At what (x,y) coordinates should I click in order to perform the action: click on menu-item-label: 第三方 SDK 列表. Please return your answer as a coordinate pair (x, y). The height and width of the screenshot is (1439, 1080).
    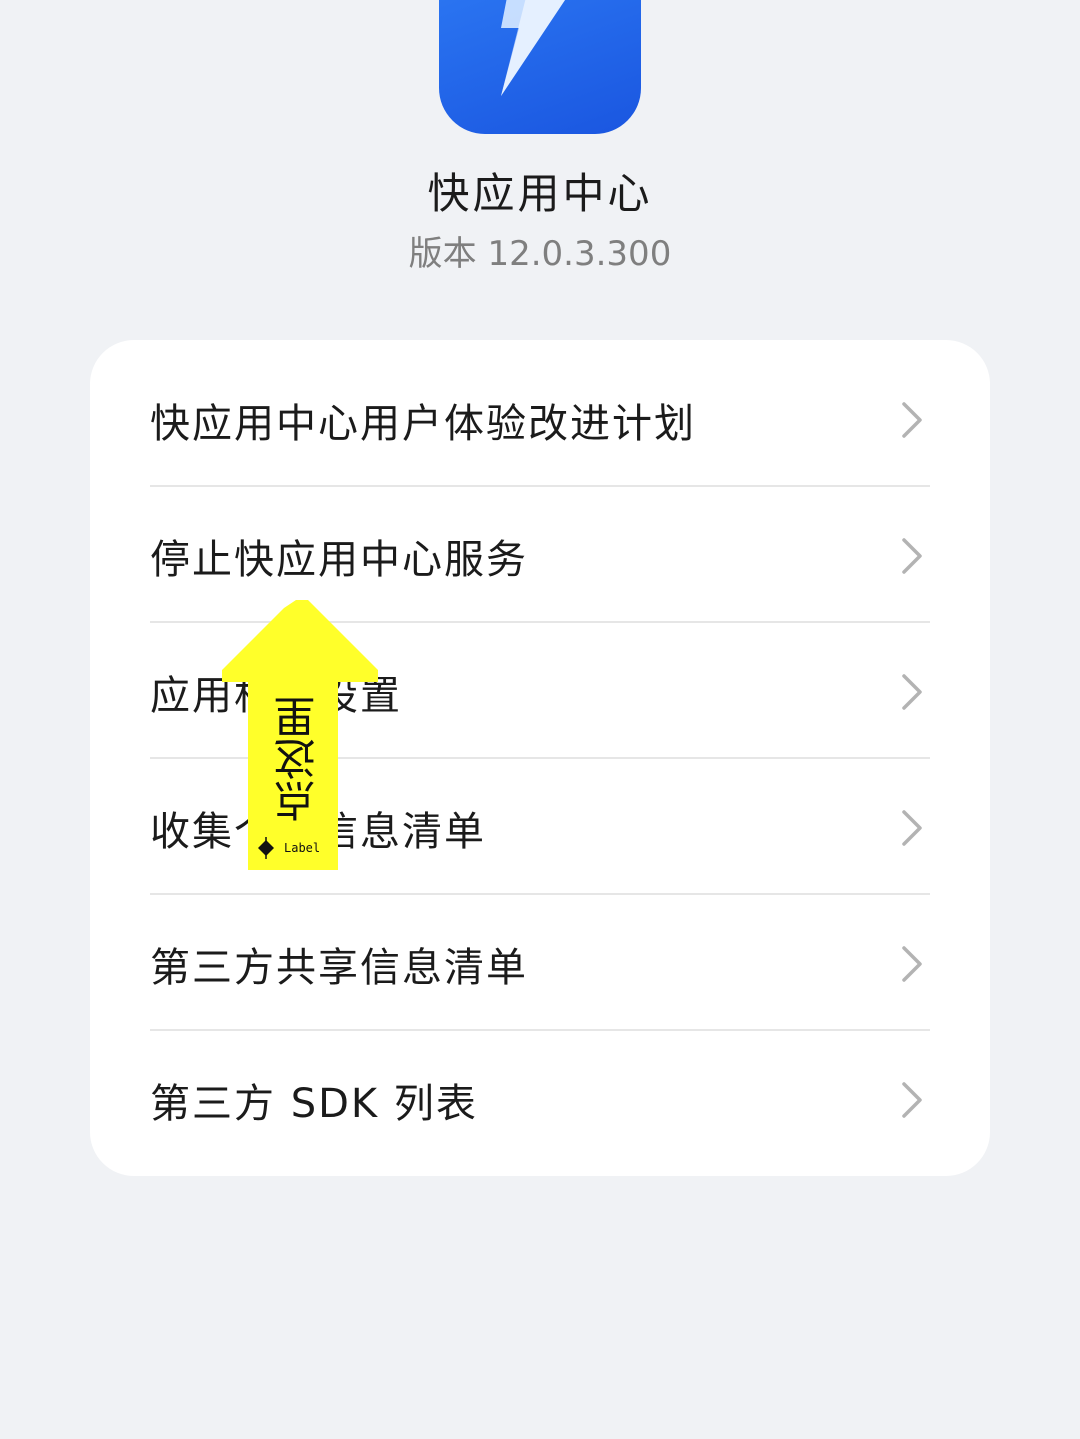
    Looking at the image, I should click on (314, 1103).